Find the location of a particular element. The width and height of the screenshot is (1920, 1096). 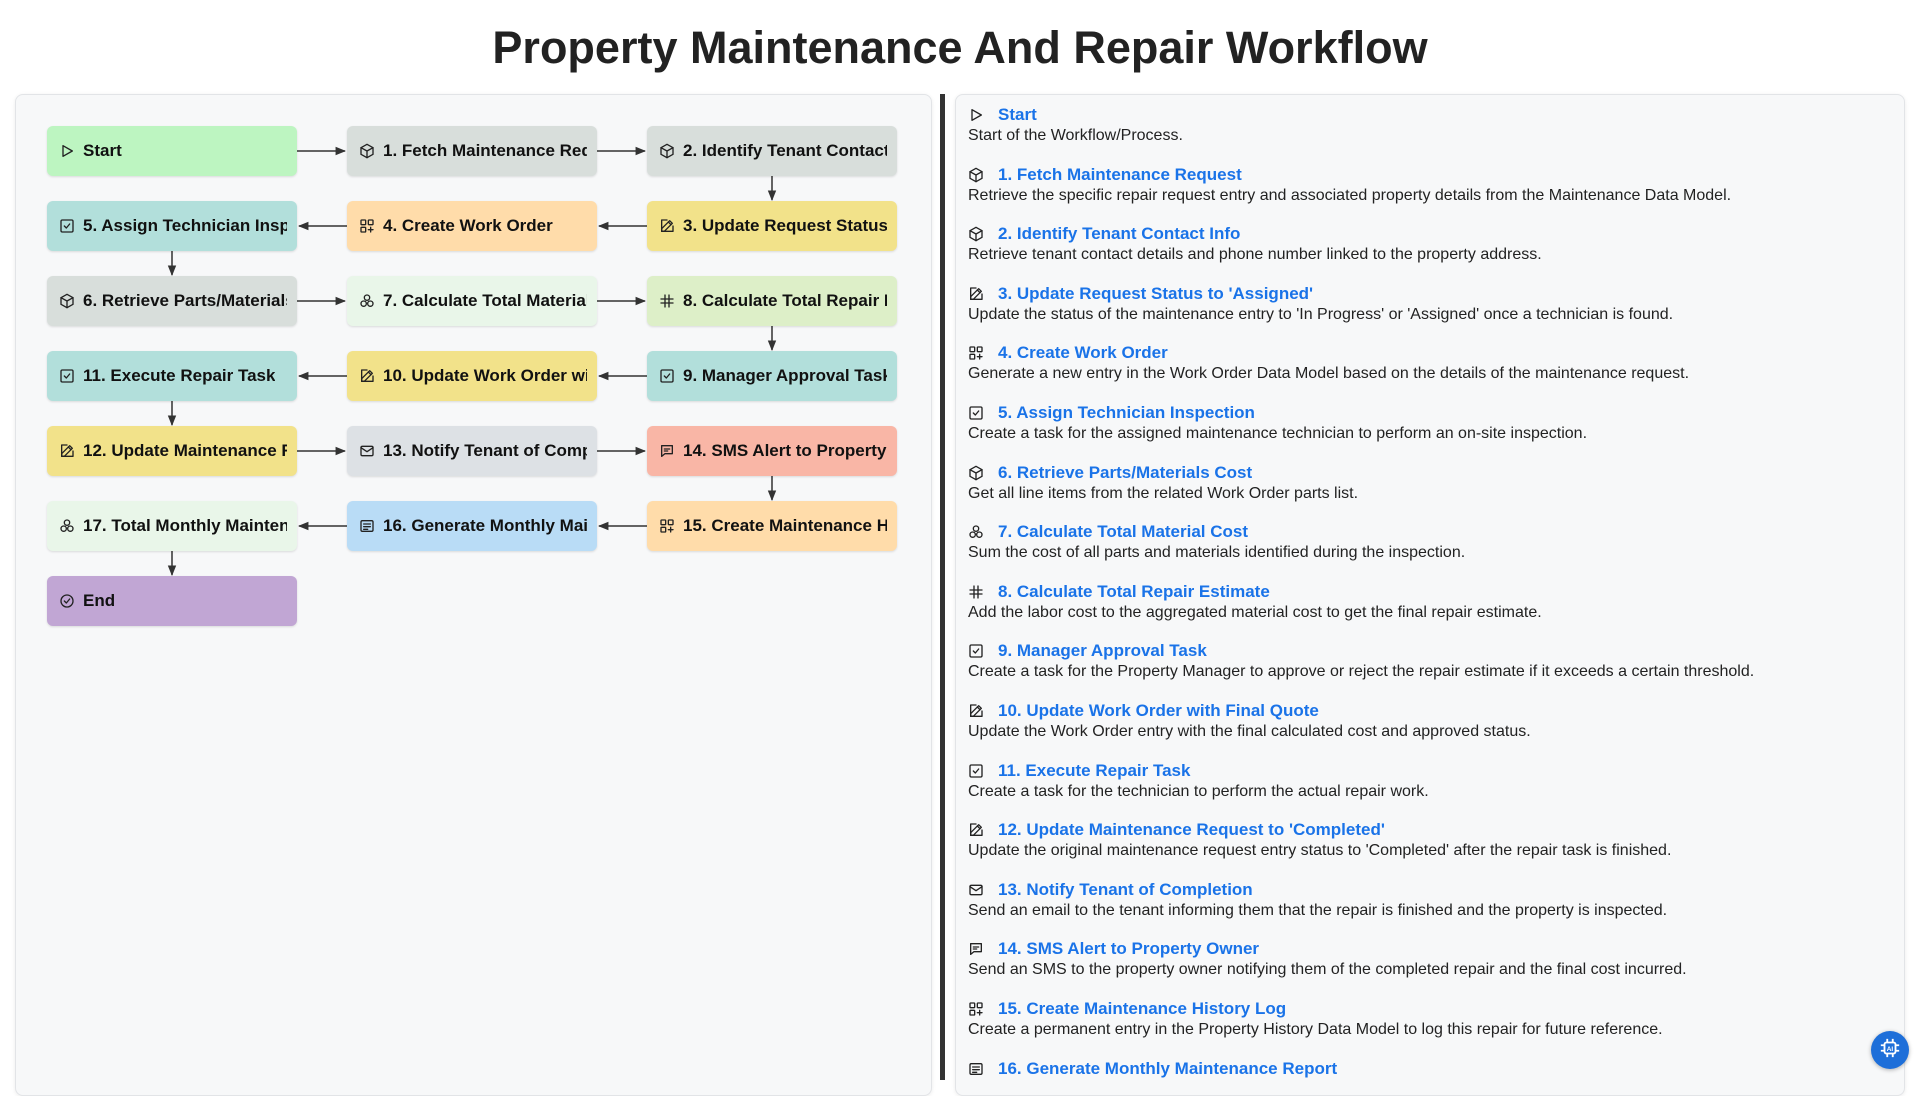

ai-assistant-button: AI is located at coordinates (1890, 1050).